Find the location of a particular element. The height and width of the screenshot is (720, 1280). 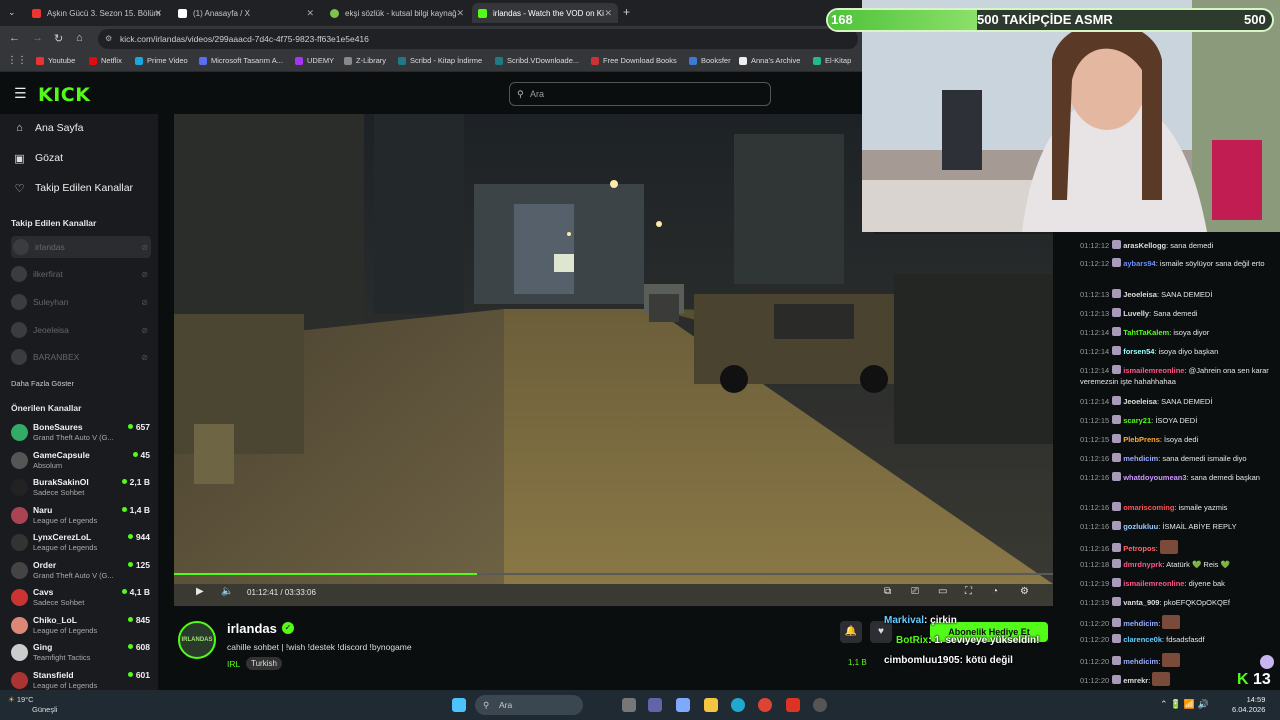

chat-username: Jeoeleisa is located at coordinates (1140, 294).